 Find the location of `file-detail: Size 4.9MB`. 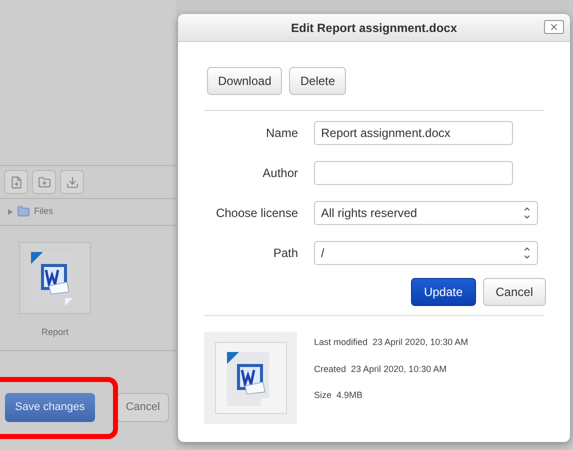

file-detail: Size 4.9MB is located at coordinates (339, 395).